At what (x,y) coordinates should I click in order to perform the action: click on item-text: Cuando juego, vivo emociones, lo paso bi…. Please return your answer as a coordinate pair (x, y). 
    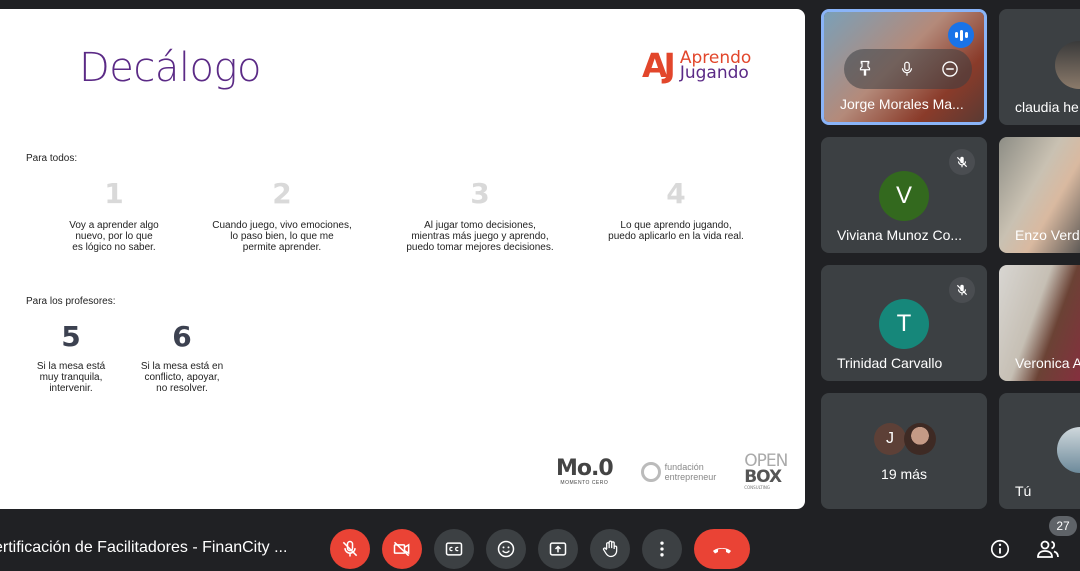
    Looking at the image, I should click on (282, 236).